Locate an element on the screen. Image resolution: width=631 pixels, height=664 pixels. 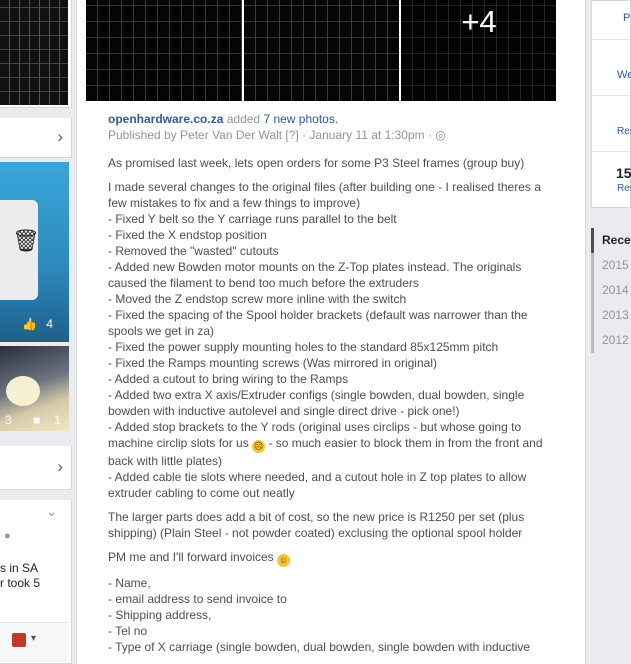
warm-photo: 3 ■ 1 is located at coordinates (34, 388).